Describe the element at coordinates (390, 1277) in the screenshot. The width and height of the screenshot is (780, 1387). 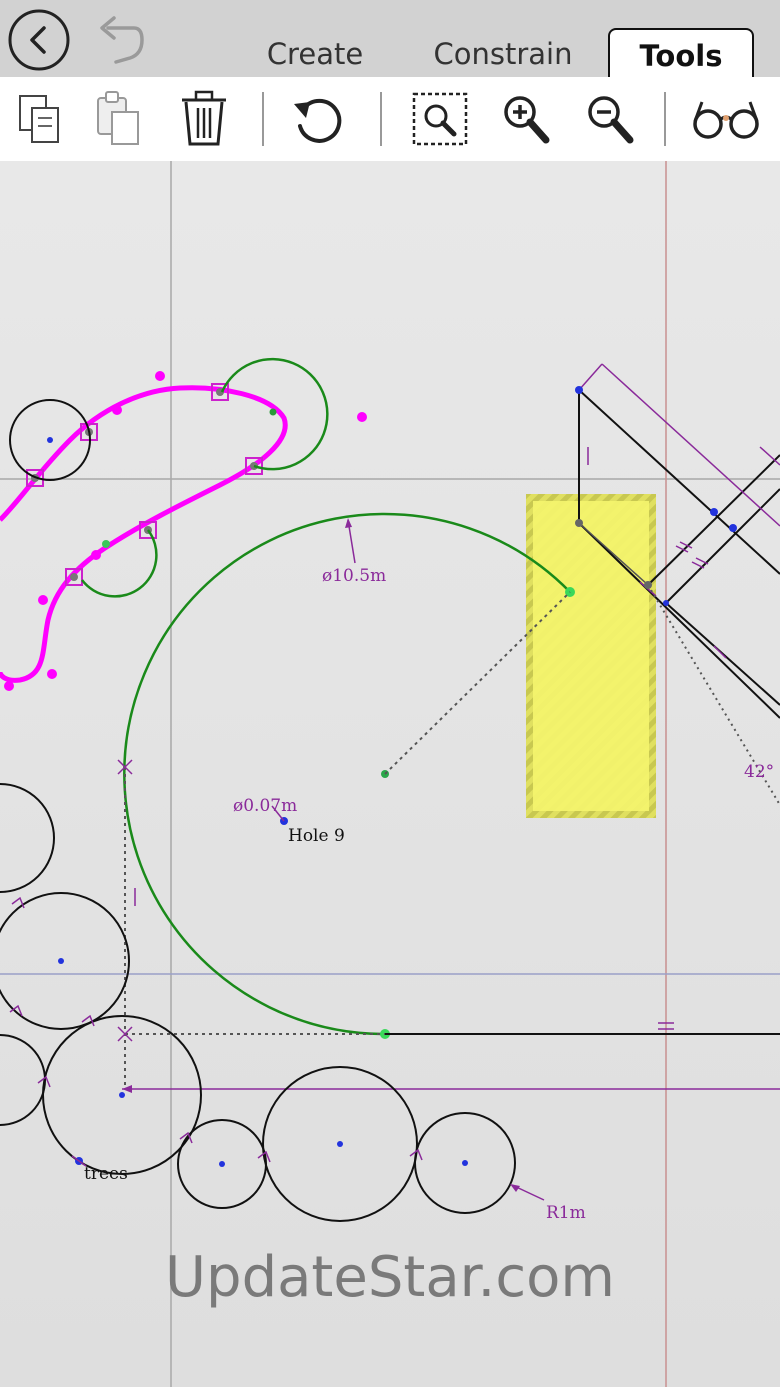
I see `watermark: UpdateStar.com` at that location.